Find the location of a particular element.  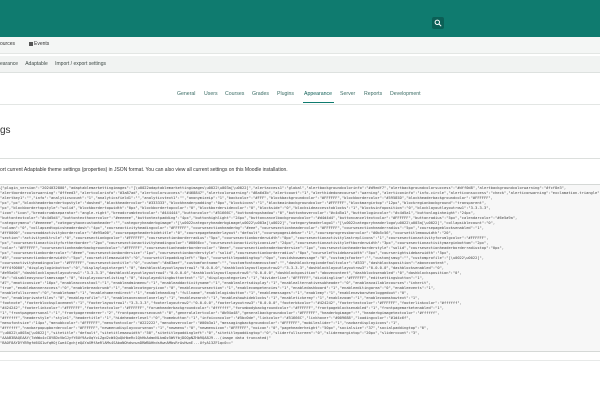

active-tab-indicator is located at coordinates (318, 102).